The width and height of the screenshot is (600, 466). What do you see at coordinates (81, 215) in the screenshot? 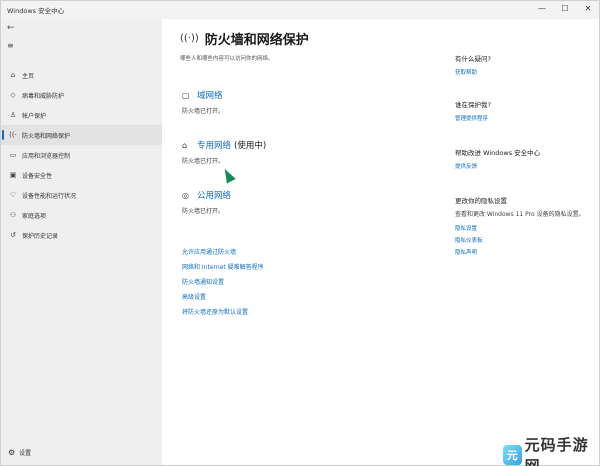
I see `sidebar-item-family-options: ⚇ 家庭选项` at bounding box center [81, 215].